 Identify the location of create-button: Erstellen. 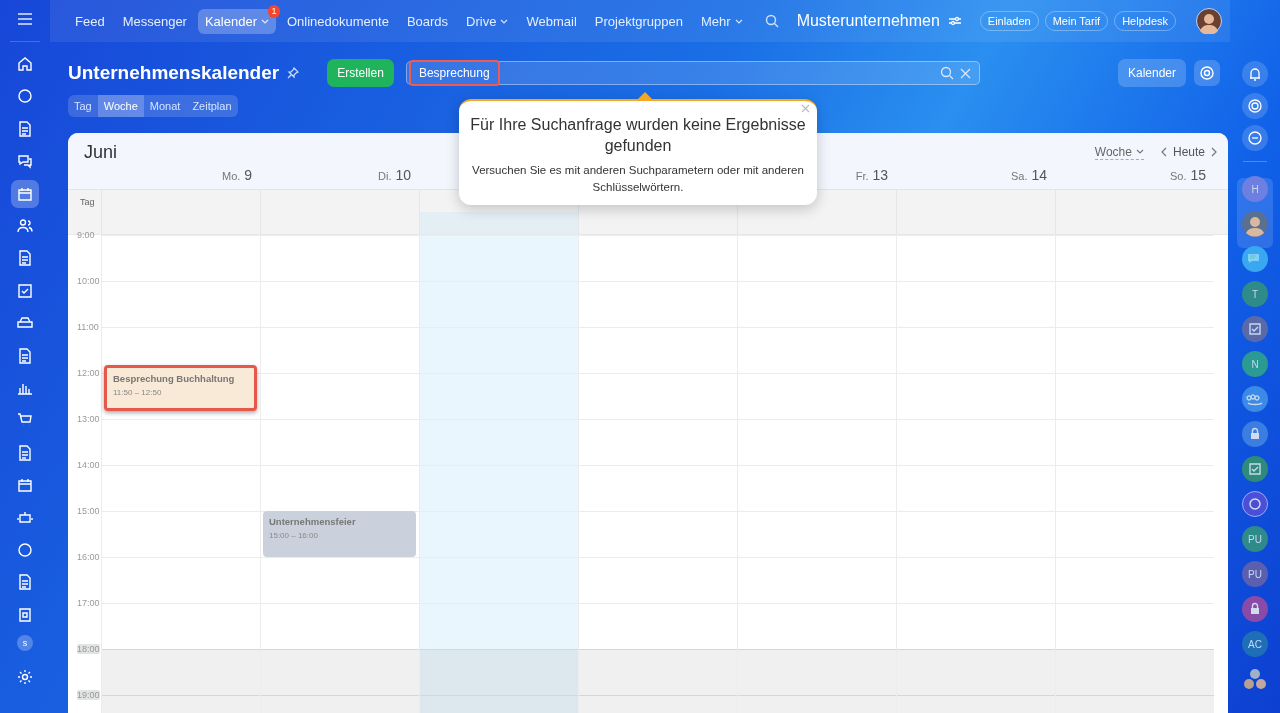
(360, 73).